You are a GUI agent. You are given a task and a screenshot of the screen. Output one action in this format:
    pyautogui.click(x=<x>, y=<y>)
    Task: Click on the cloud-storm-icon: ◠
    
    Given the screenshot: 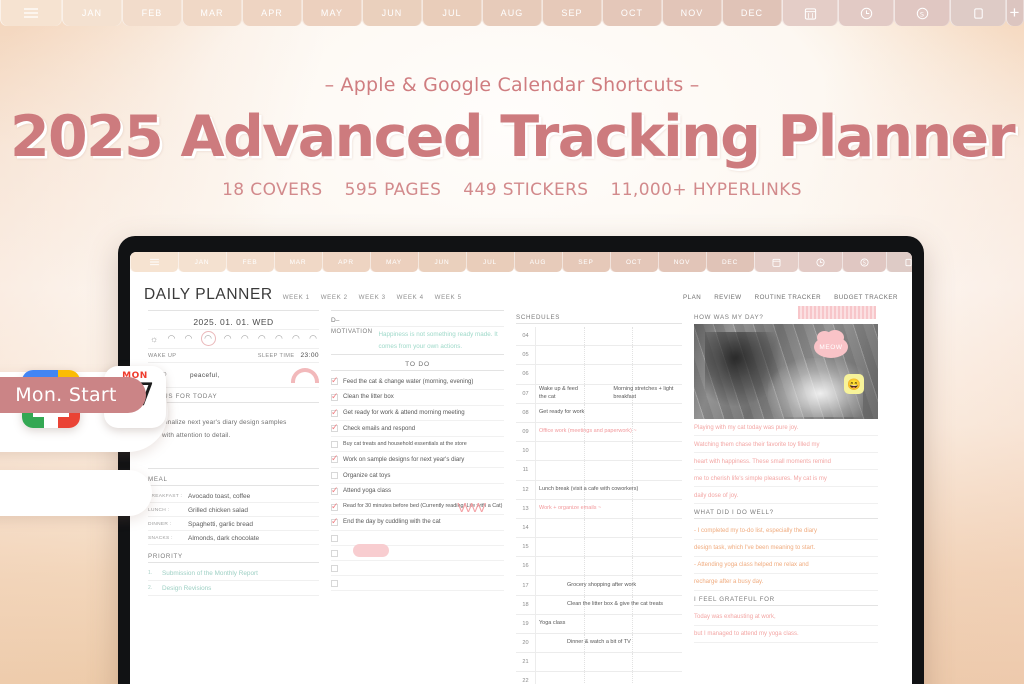 What is the action you would take?
    pyautogui.click(x=296, y=338)
    